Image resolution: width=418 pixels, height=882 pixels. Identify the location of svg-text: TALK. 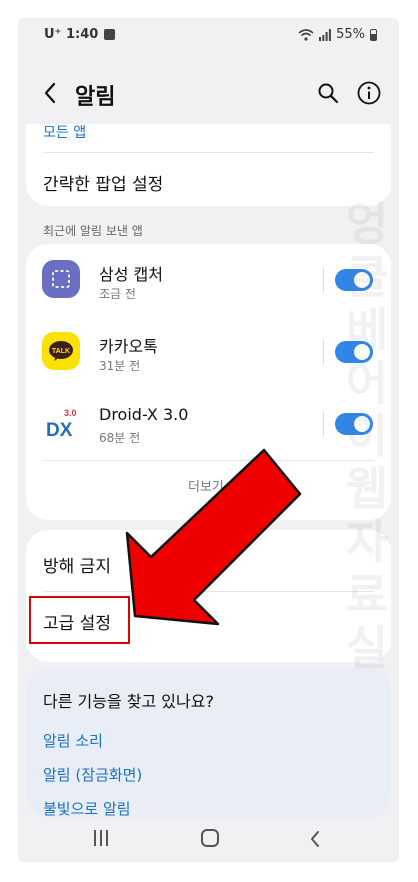
(61, 351).